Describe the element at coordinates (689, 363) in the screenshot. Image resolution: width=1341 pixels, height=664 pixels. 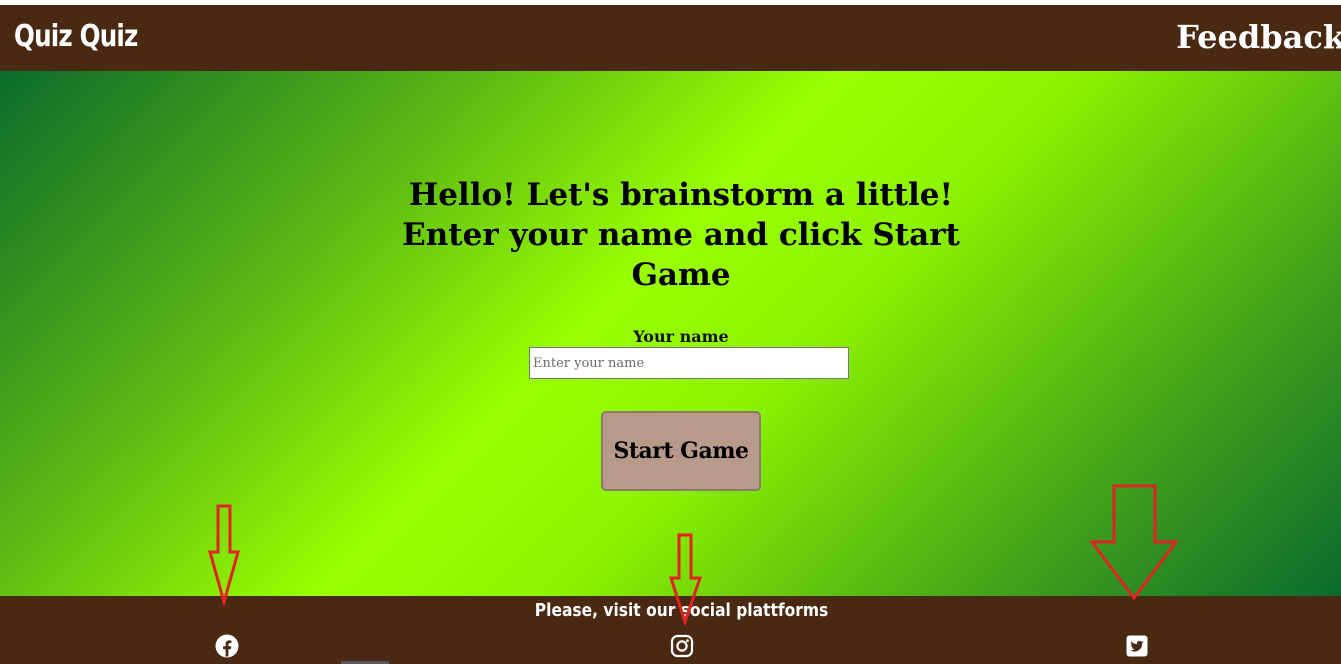
I see `name-input` at that location.